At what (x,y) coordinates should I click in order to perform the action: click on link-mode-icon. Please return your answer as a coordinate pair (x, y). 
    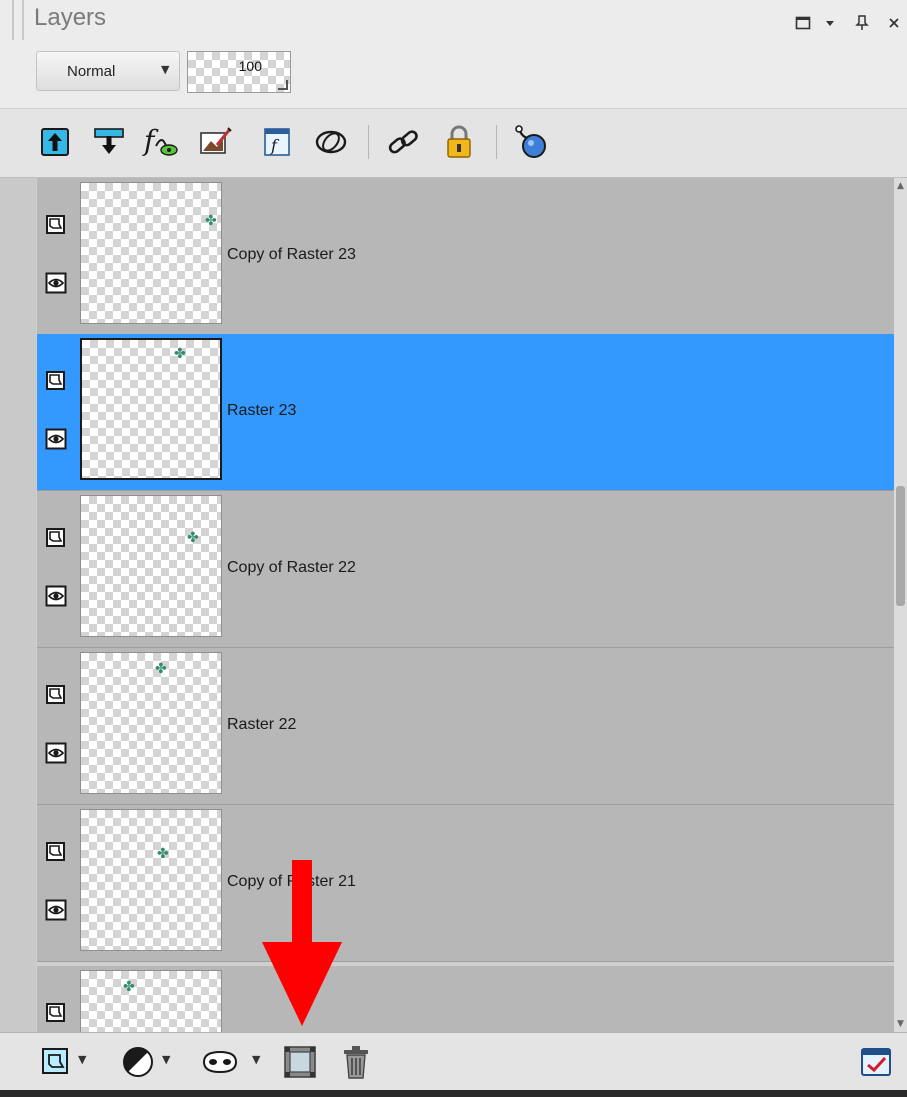
    Looking at the image, I should click on (331, 142).